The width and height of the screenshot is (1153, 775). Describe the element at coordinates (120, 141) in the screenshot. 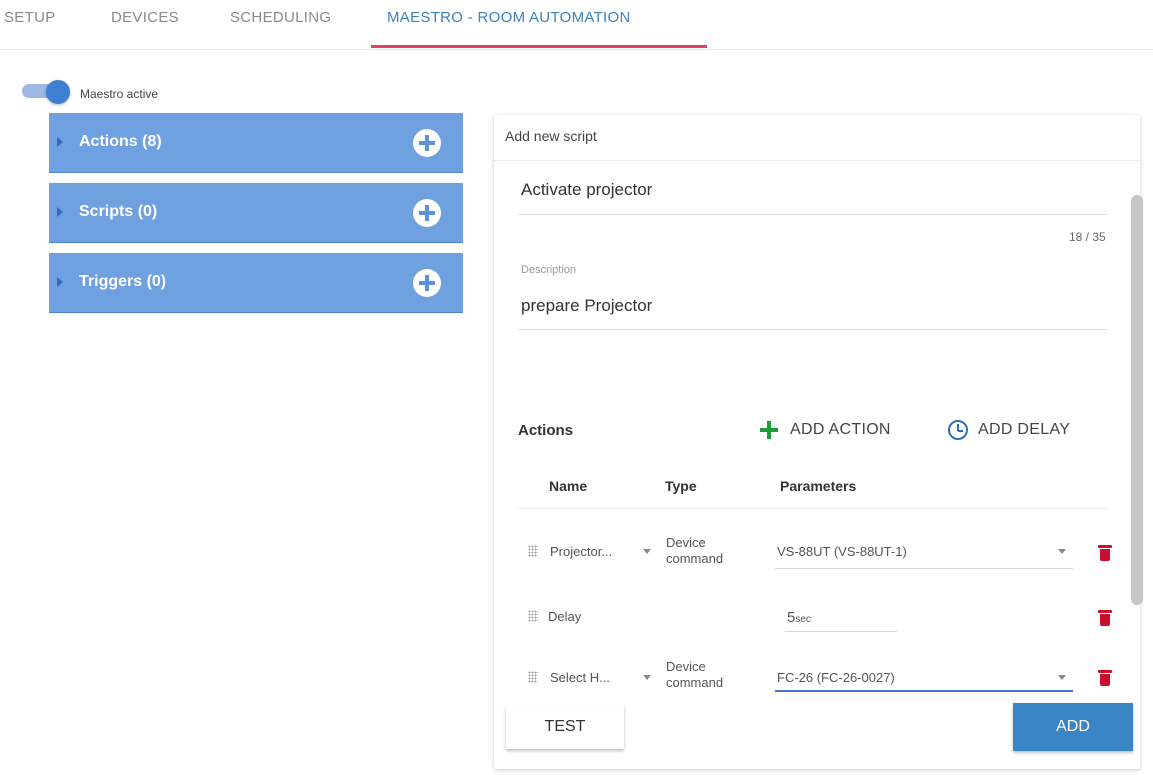

I see `panel-actions-title: Actions (8)` at that location.